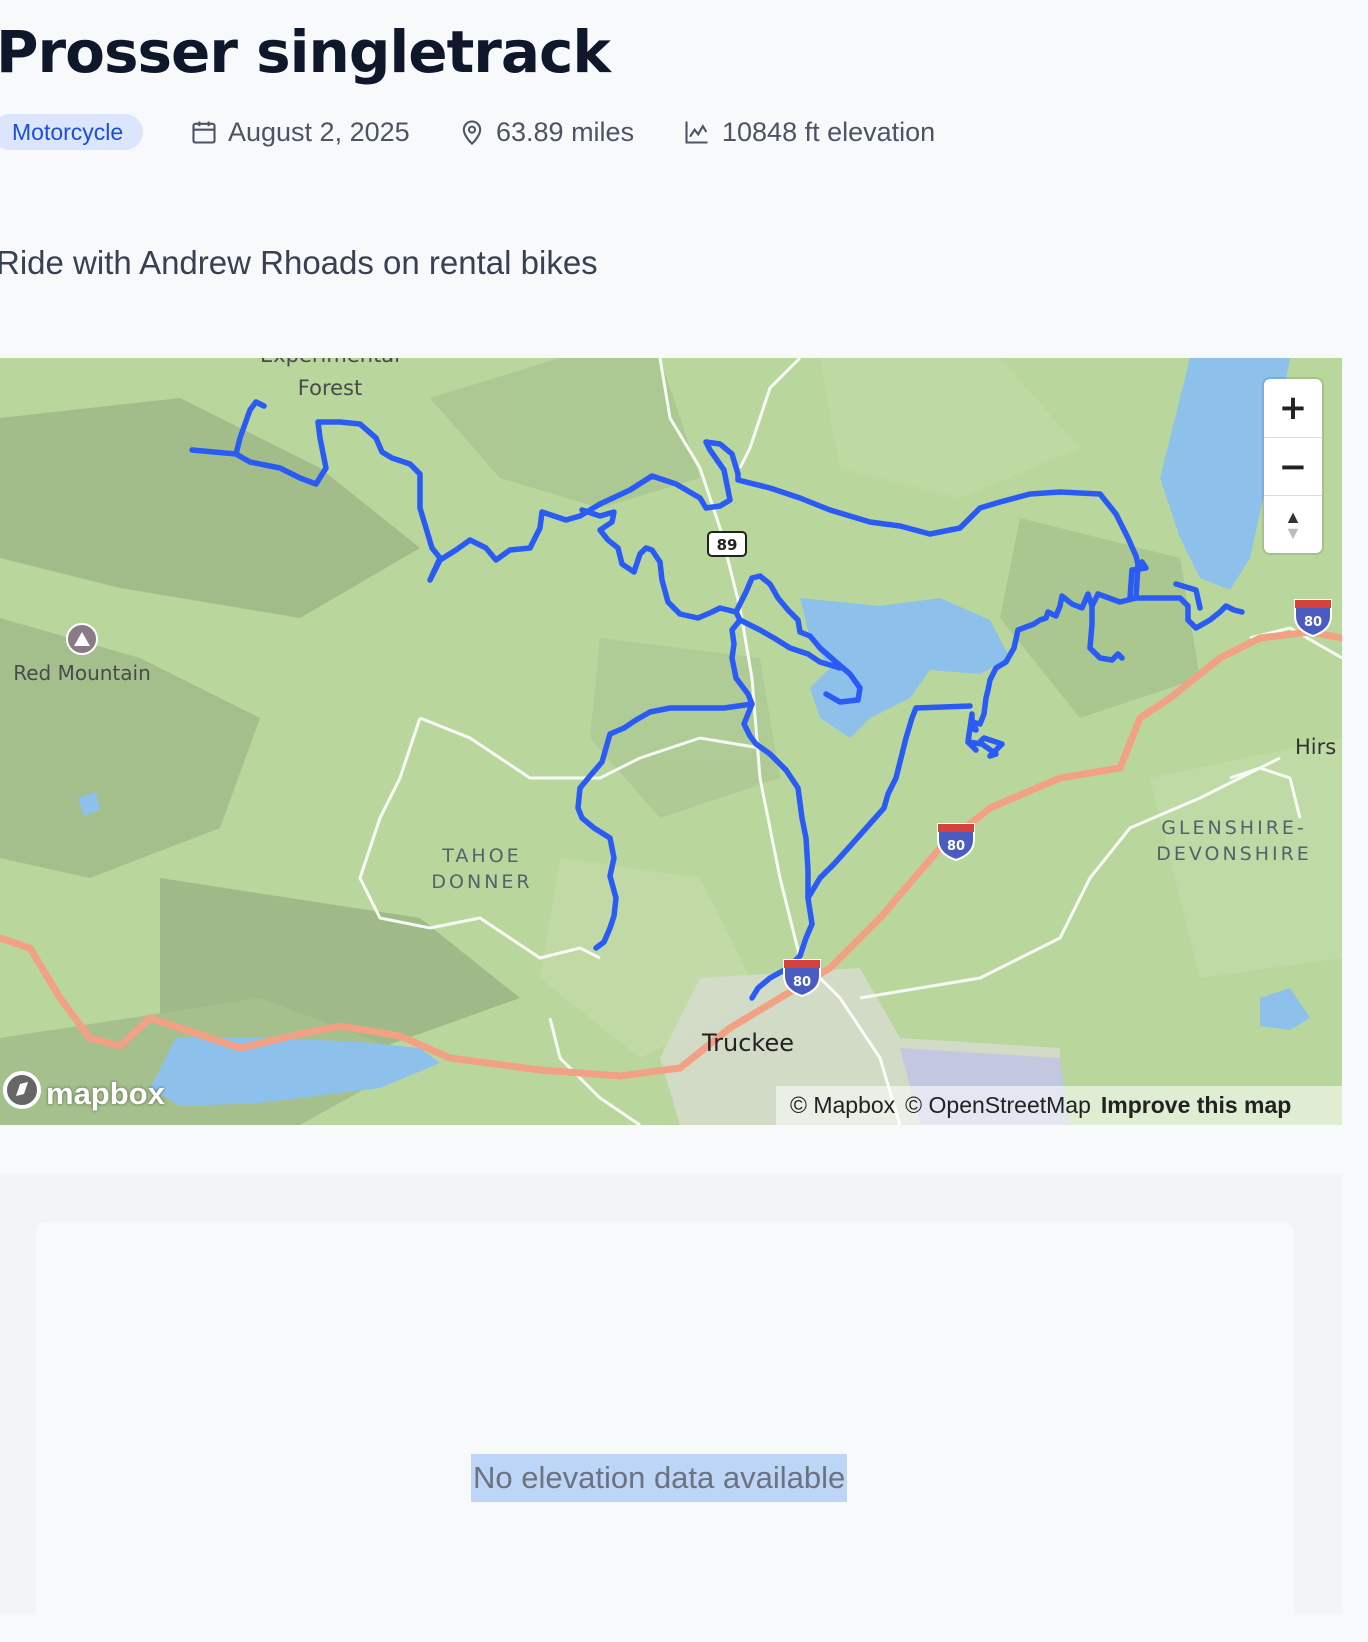  I want to click on map-zoom-controls: + − ▲ ▼, so click(1293, 466).